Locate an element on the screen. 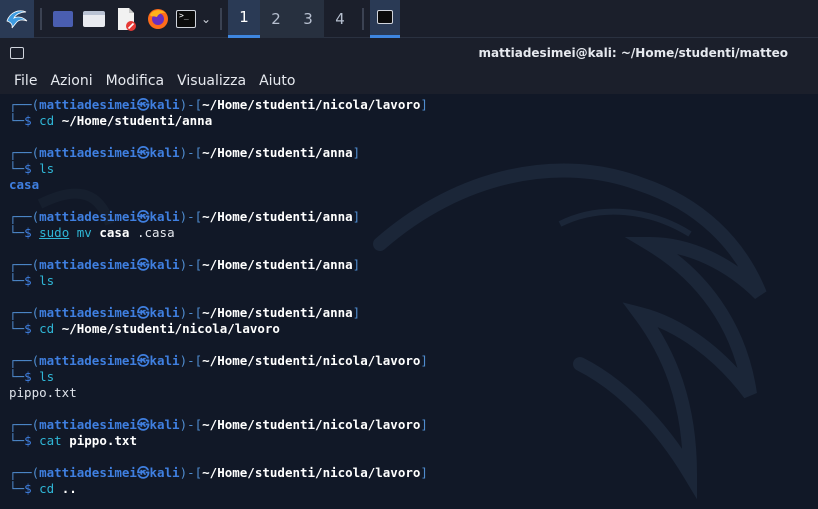 Image resolution: width=818 pixels, height=509 pixels. terminal-window-icon is located at coordinates (385, 19).